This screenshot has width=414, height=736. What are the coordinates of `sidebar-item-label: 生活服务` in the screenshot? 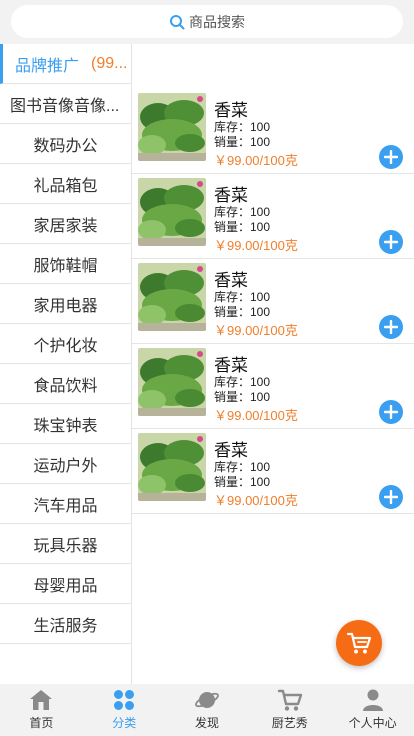 It's located at (65, 626).